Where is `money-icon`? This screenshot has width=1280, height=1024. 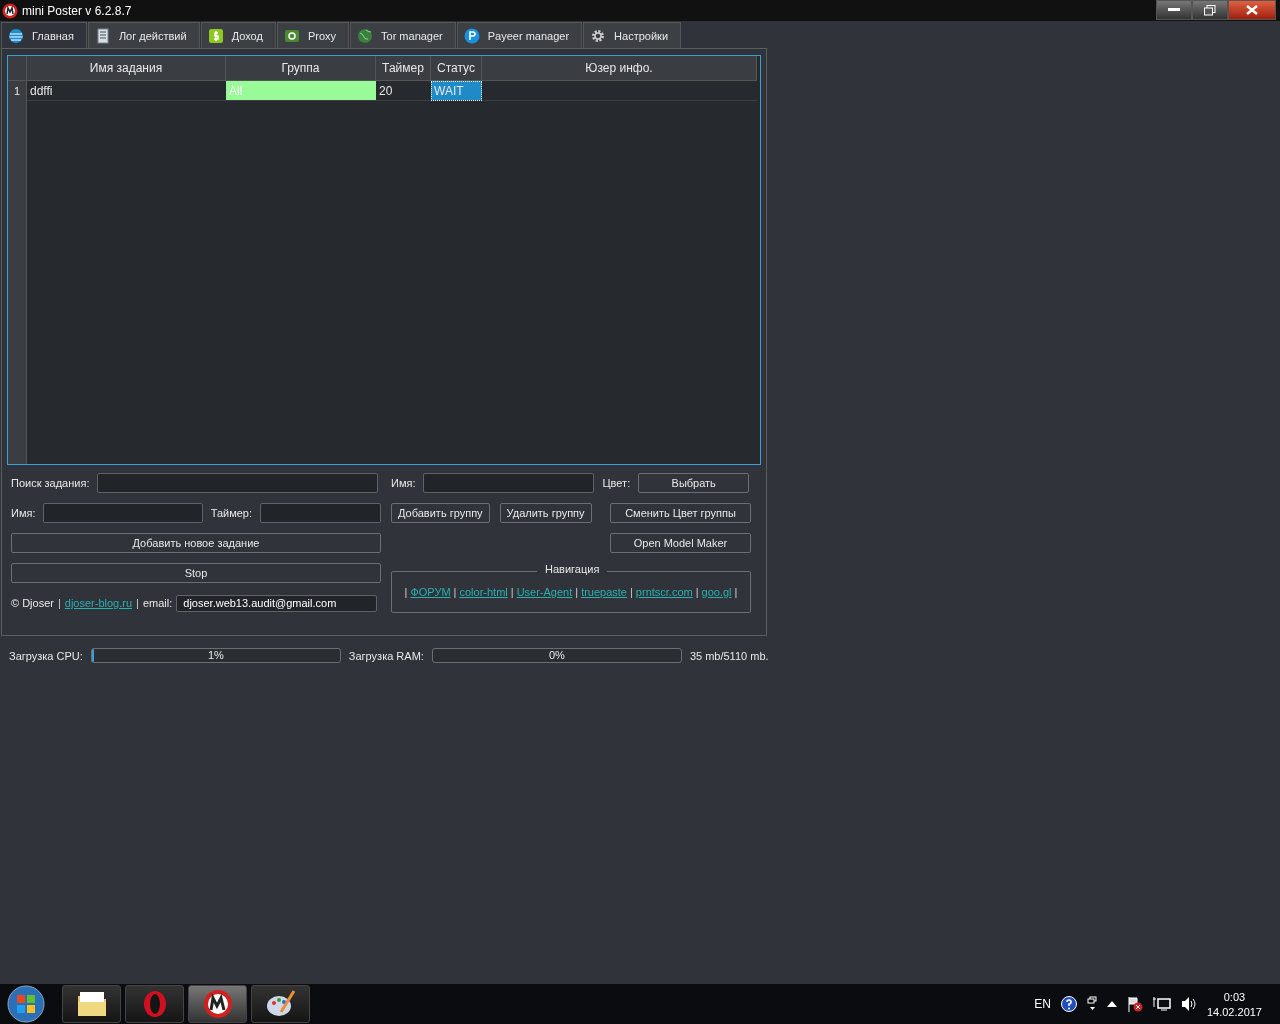 money-icon is located at coordinates (215, 35).